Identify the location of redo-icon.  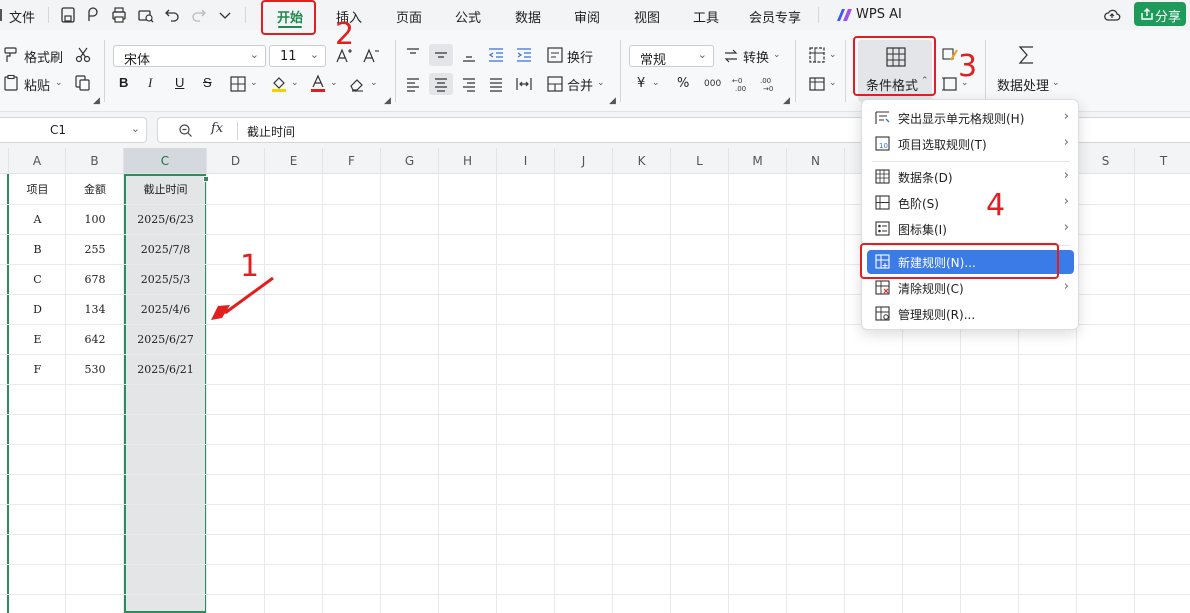
(199, 15).